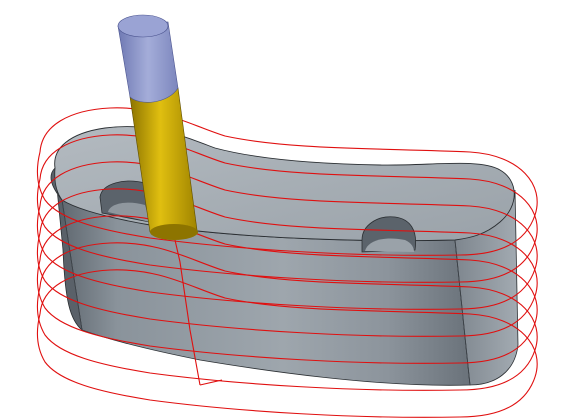 The image size is (581, 418). Describe the element at coordinates (143, 26) in the screenshot. I see `tool-shank-top` at that location.